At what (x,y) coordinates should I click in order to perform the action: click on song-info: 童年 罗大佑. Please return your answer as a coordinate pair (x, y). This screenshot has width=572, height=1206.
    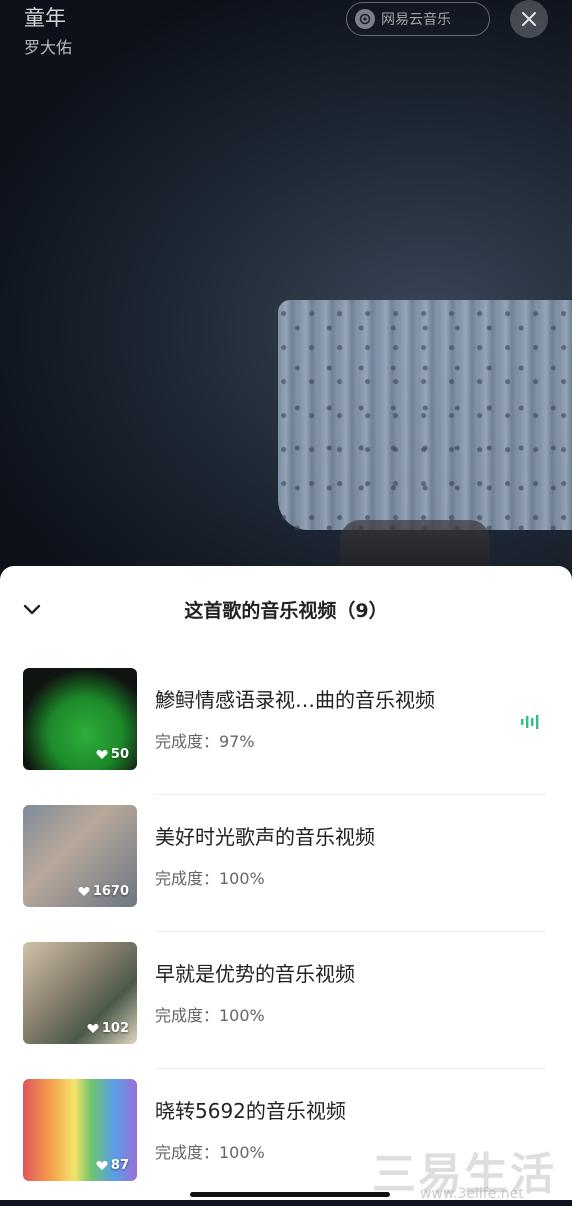
    Looking at the image, I should click on (48, 32).